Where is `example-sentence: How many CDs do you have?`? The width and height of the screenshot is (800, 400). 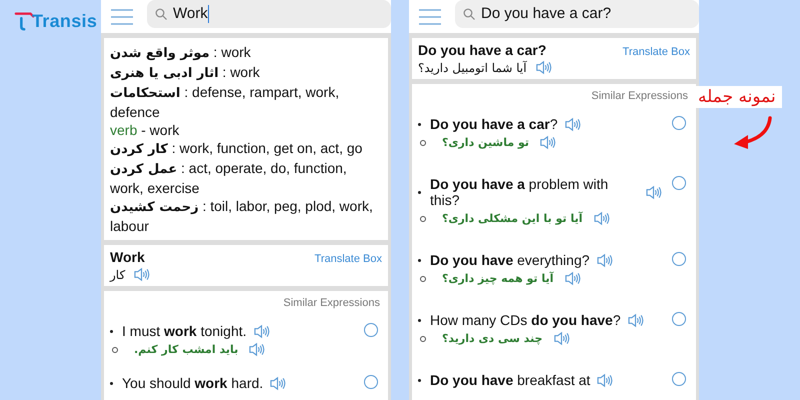
example-sentence: How many CDs do you have? is located at coordinates (525, 320).